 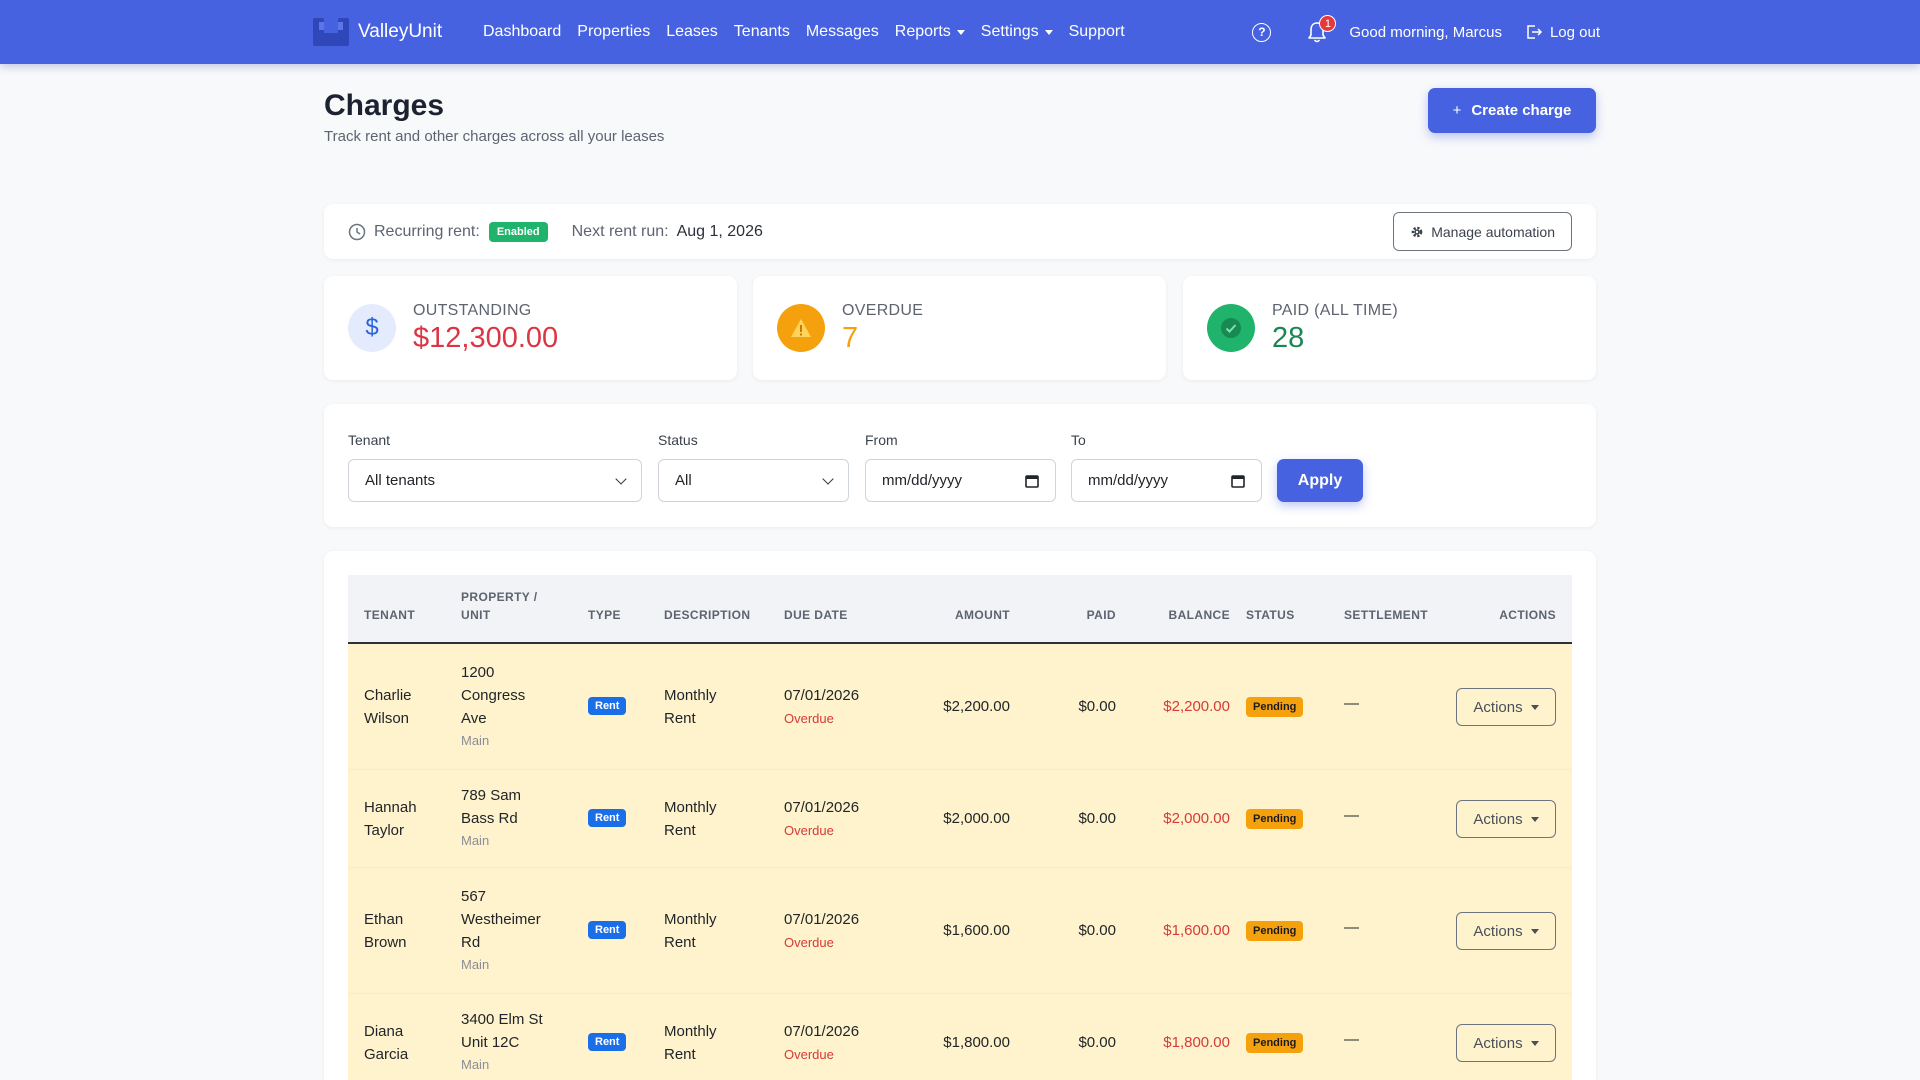 What do you see at coordinates (613, 32) in the screenshot?
I see `nav-properties: Properties` at bounding box center [613, 32].